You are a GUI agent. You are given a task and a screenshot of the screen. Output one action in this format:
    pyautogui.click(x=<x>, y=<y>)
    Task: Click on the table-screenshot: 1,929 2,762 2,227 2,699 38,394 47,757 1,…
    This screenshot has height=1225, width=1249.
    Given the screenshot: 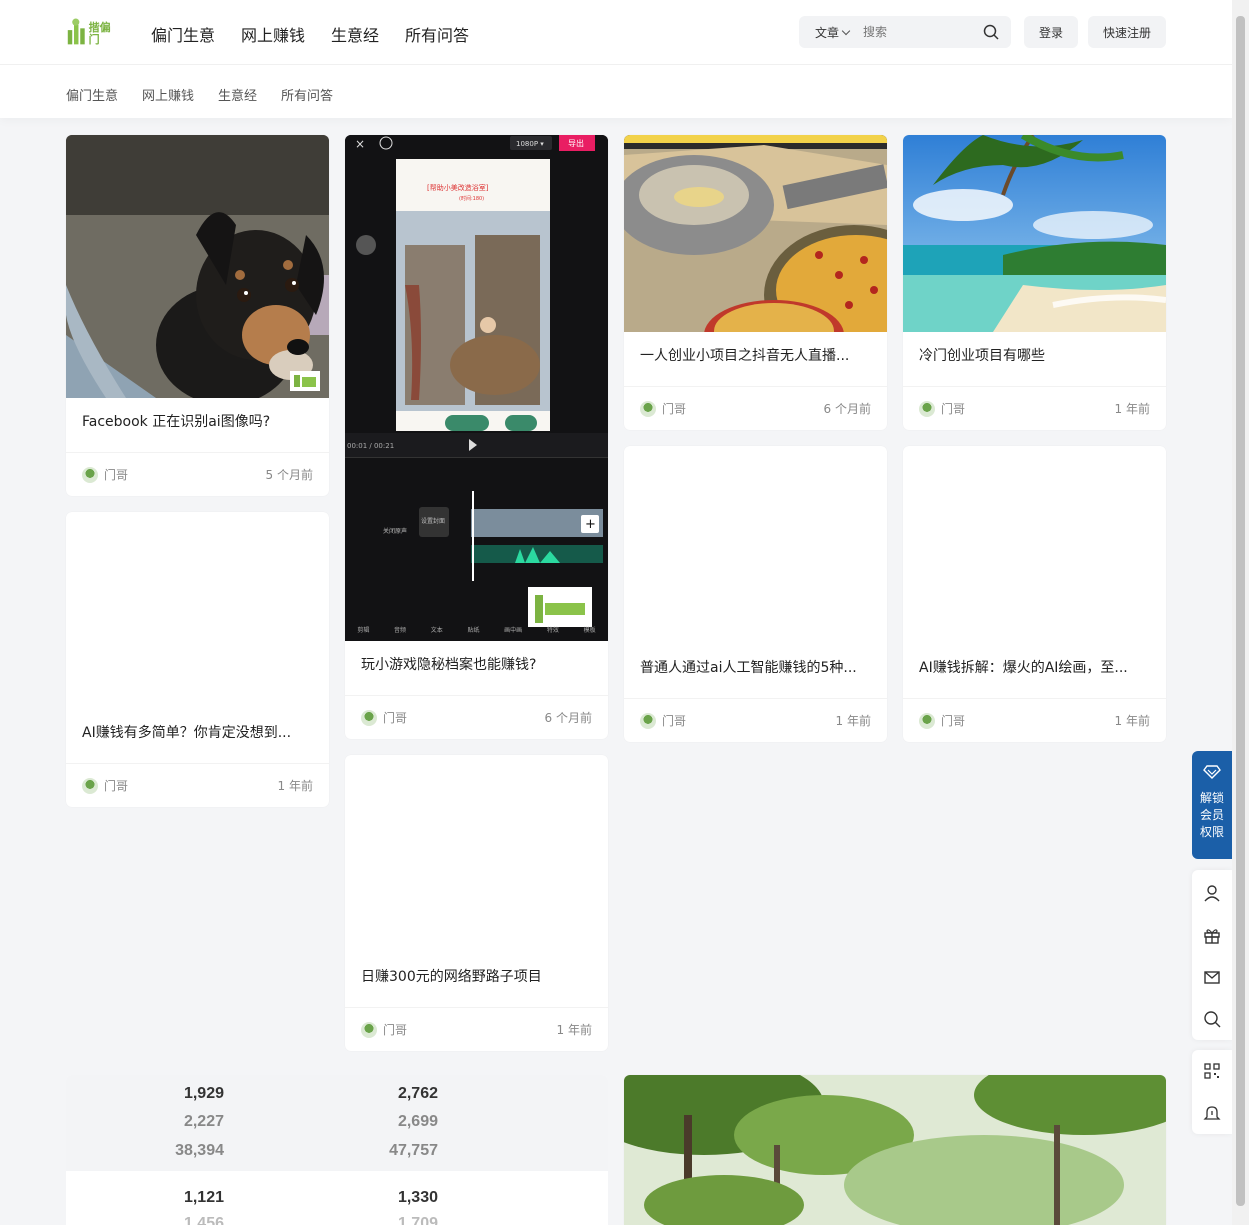 What is the action you would take?
    pyautogui.click(x=337, y=1150)
    